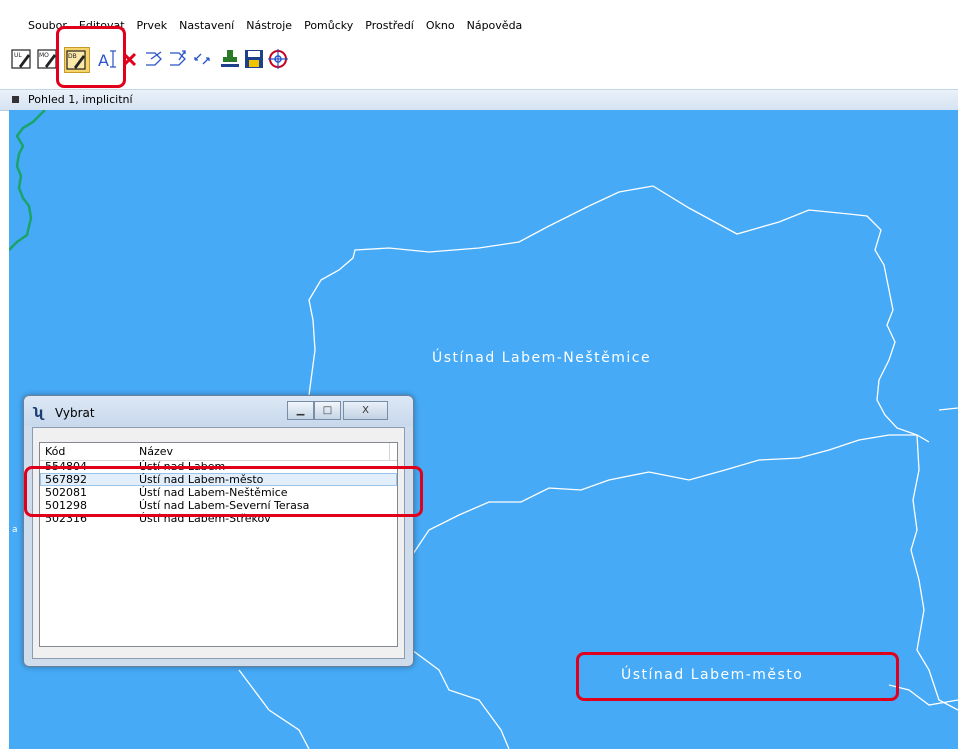 The height and width of the screenshot is (749, 958). Describe the element at coordinates (218, 411) in the screenshot. I see `dialog-title-bar: ʯ Vybrat ▁ □ X` at that location.